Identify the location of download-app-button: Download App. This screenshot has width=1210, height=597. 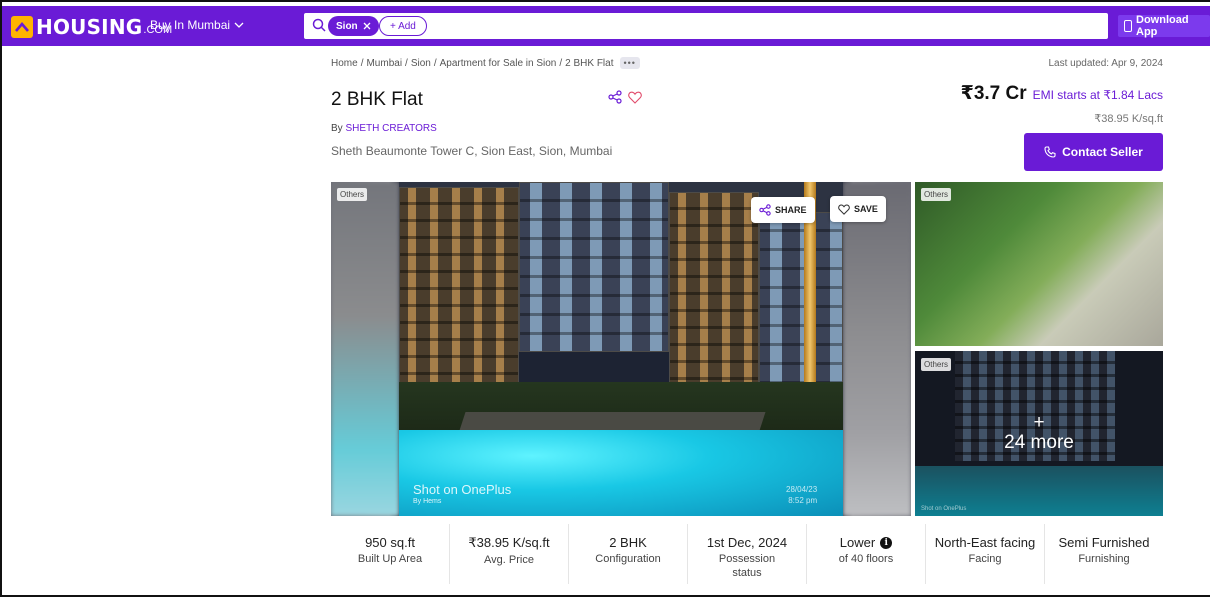
(1164, 26).